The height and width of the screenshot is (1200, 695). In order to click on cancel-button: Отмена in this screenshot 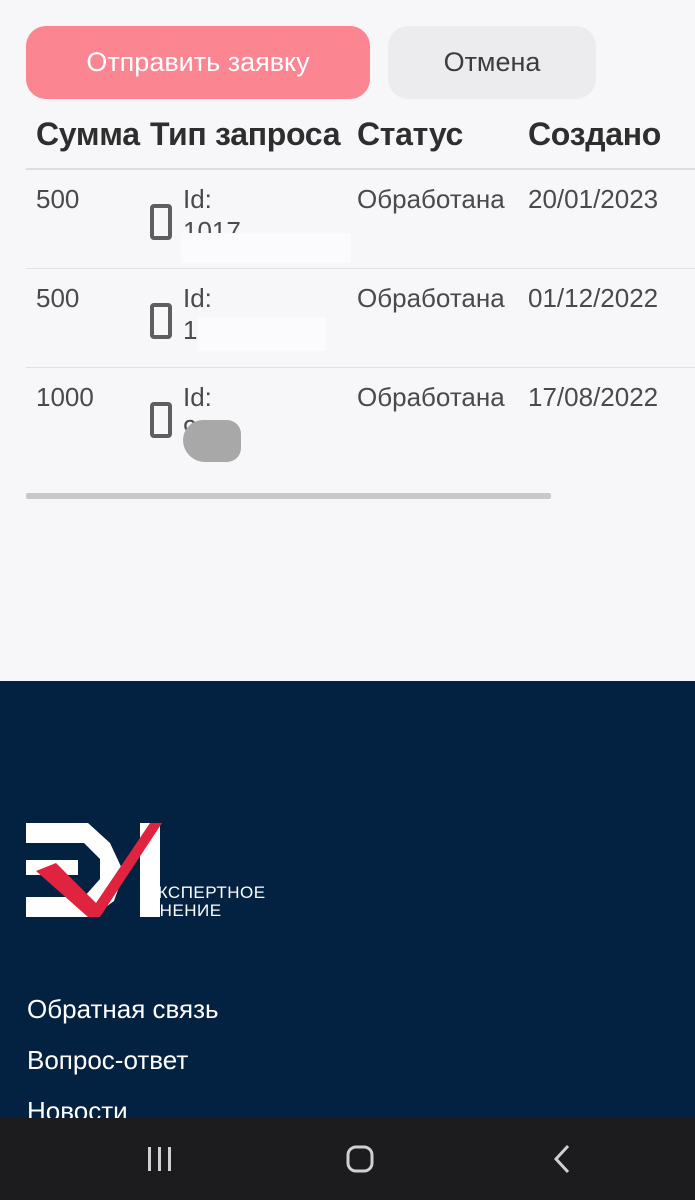, I will do `click(492, 62)`.